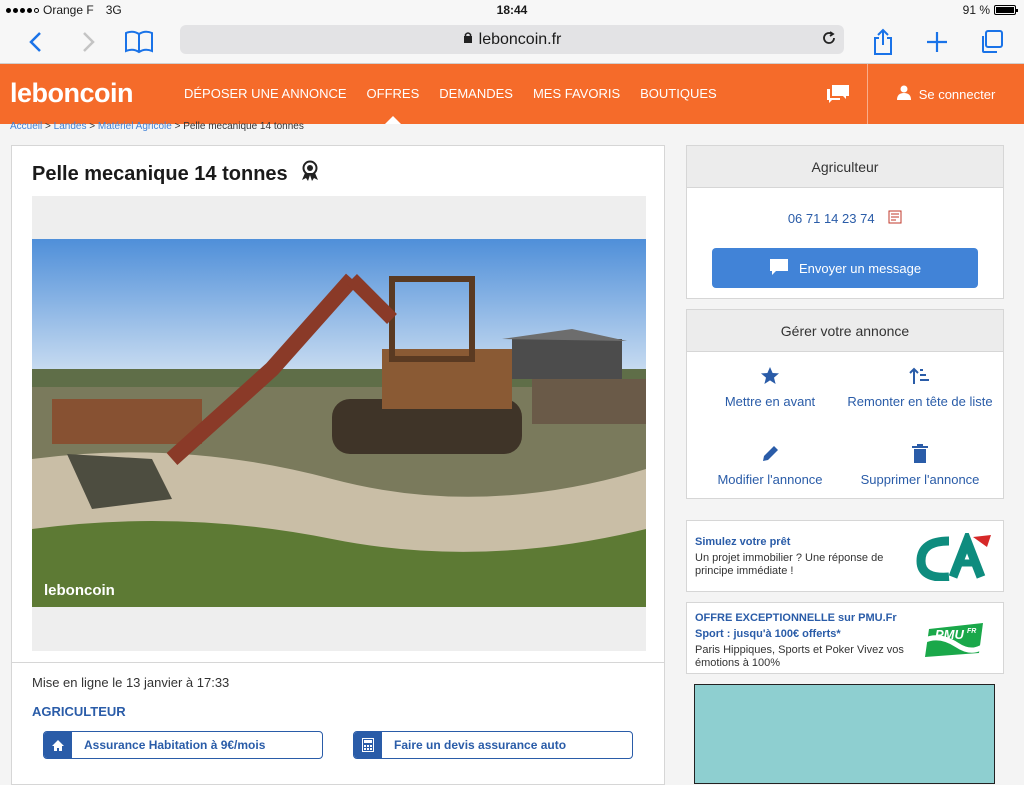  Describe the element at coordinates (743, 542) in the screenshot. I see `promo-loan-title: Simulez votre prêt` at that location.